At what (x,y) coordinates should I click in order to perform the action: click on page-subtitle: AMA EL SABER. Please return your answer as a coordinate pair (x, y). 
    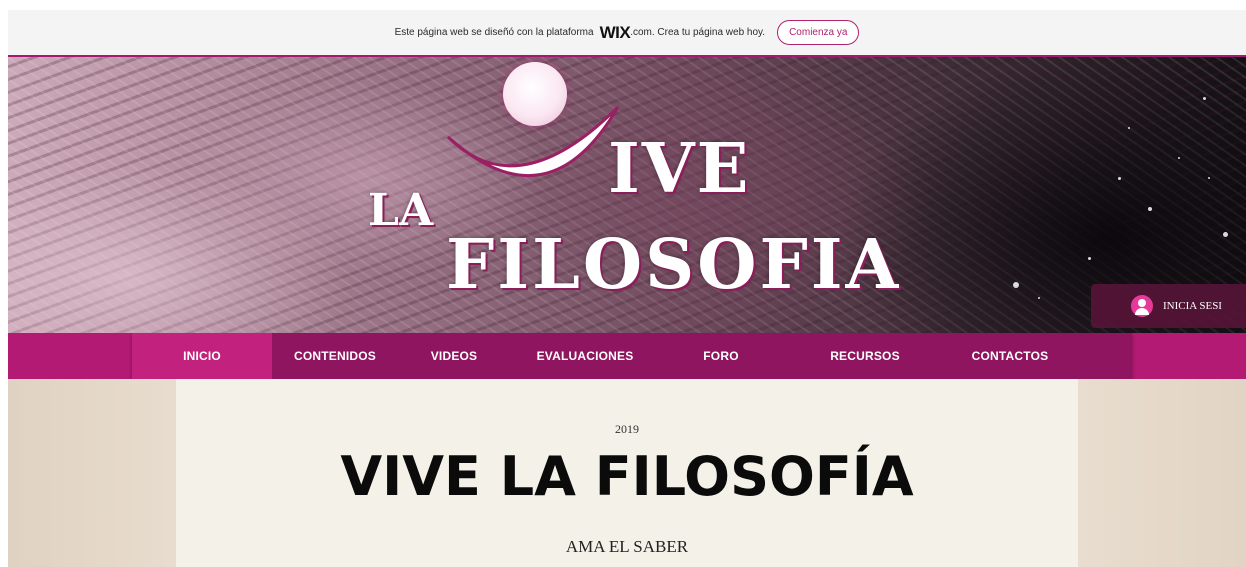
    Looking at the image, I should click on (627, 546).